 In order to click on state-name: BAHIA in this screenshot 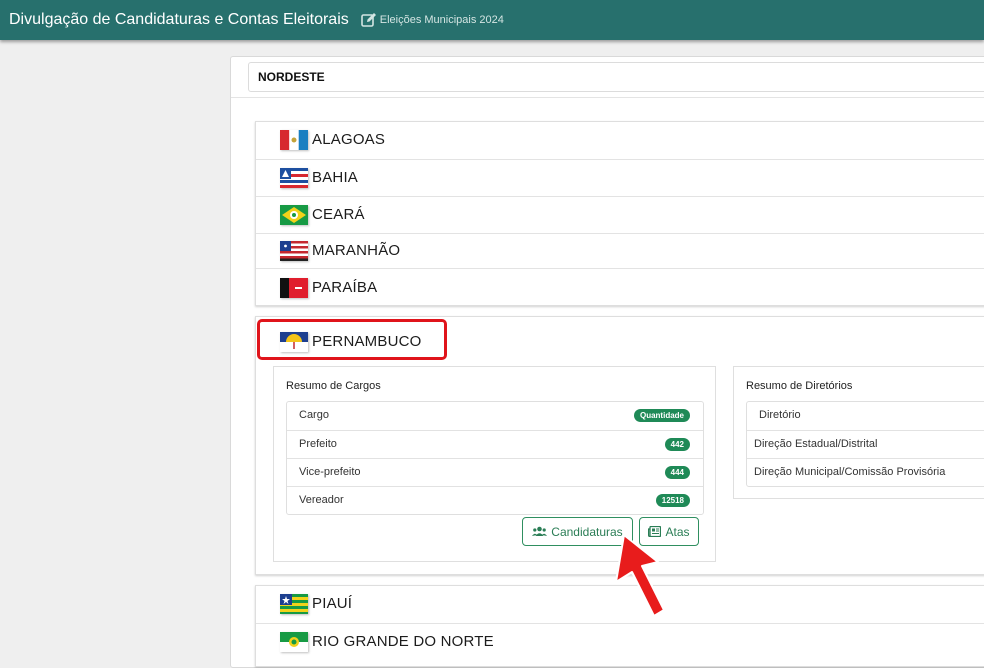, I will do `click(335, 177)`.